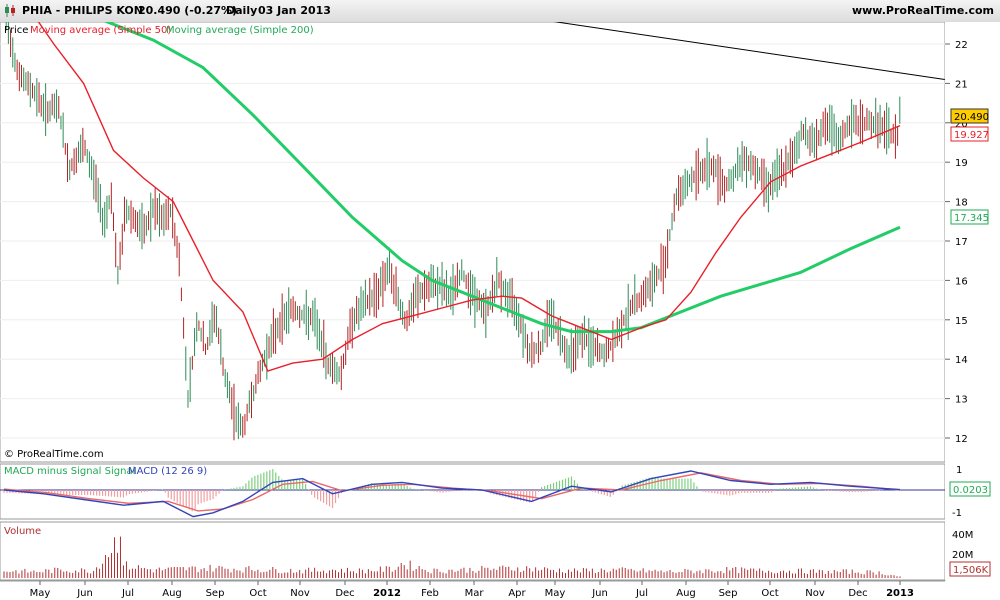 The height and width of the screenshot is (600, 1000). Describe the element at coordinates (957, 513) in the screenshot. I see `macd-tick-2: -1` at that location.